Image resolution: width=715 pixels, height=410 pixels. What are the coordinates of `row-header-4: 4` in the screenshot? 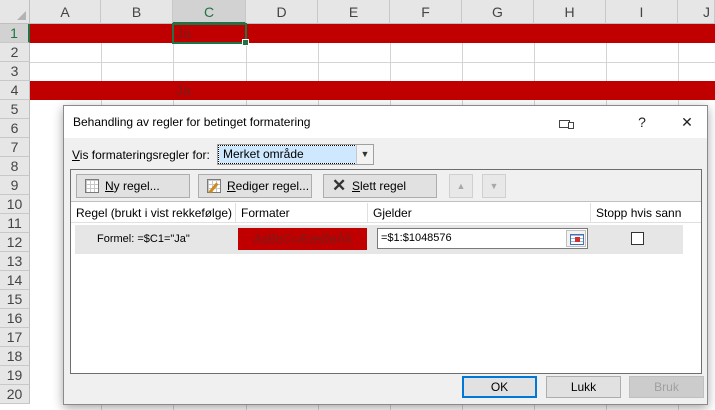 It's located at (15, 90).